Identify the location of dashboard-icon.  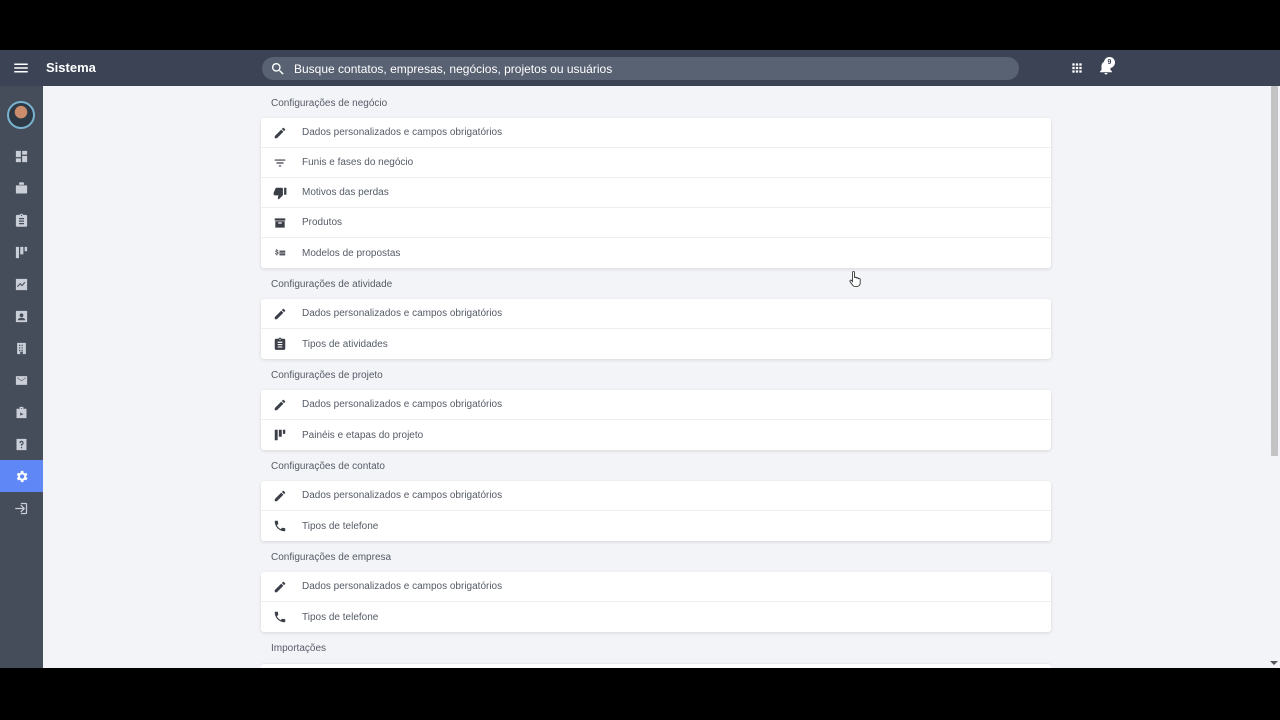
(21, 156).